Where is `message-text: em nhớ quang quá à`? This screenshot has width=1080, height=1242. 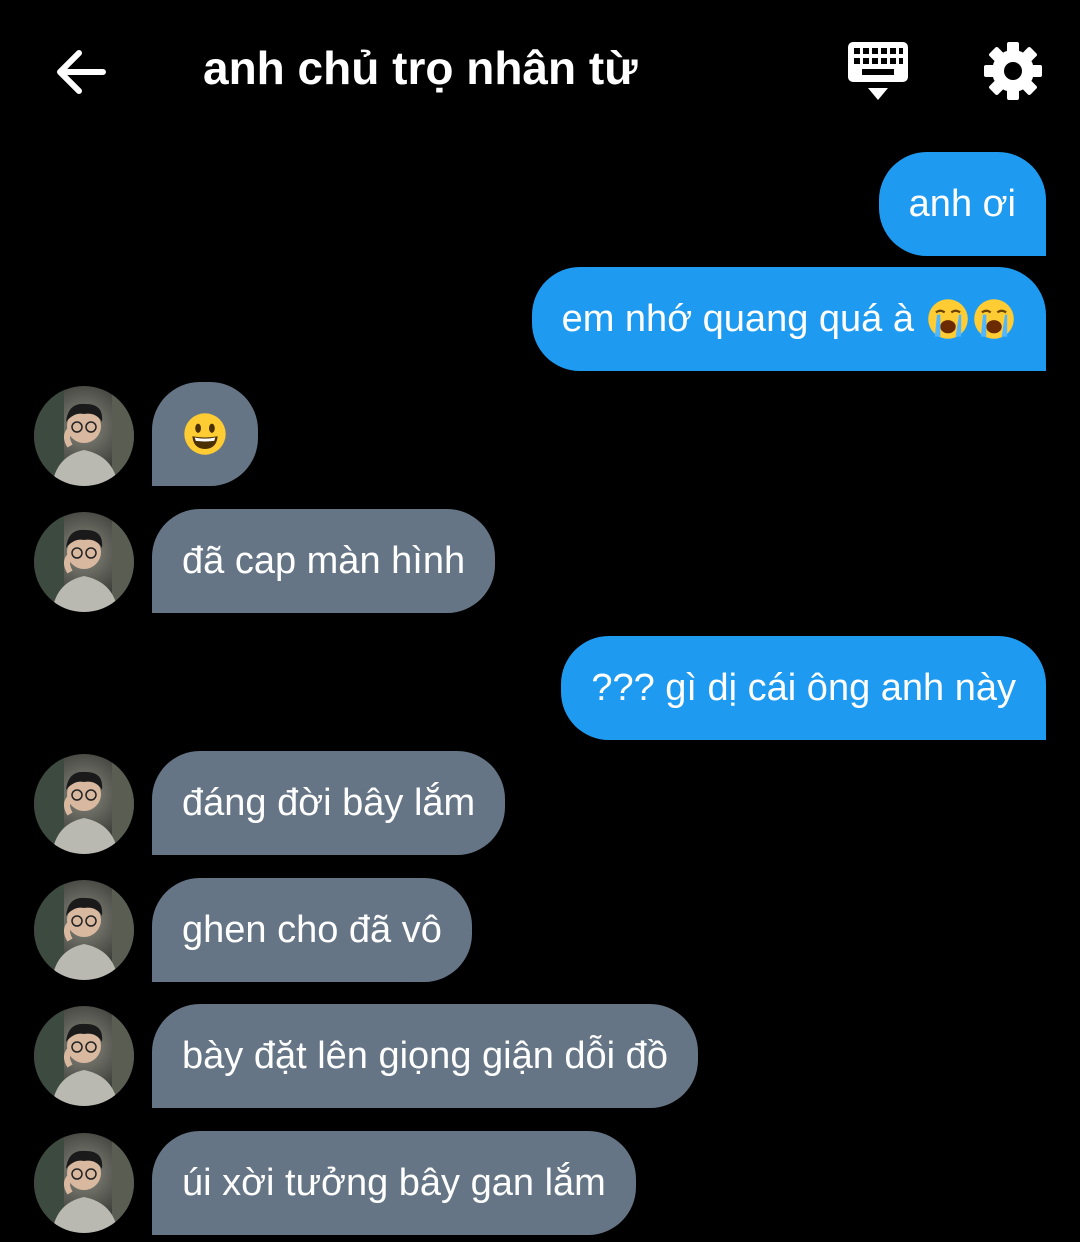 message-text: em nhớ quang quá à is located at coordinates (737, 319).